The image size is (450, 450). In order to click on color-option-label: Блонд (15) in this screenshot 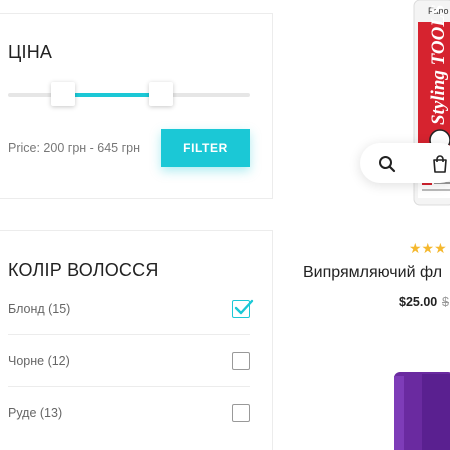, I will do `click(39, 308)`.